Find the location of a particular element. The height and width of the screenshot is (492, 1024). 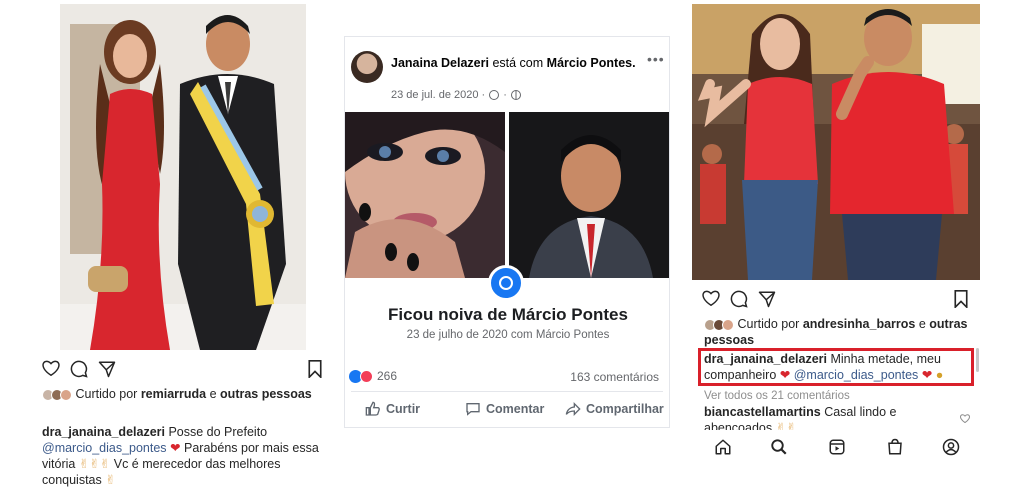

fb-share-label: Compartilhar is located at coordinates (625, 409).